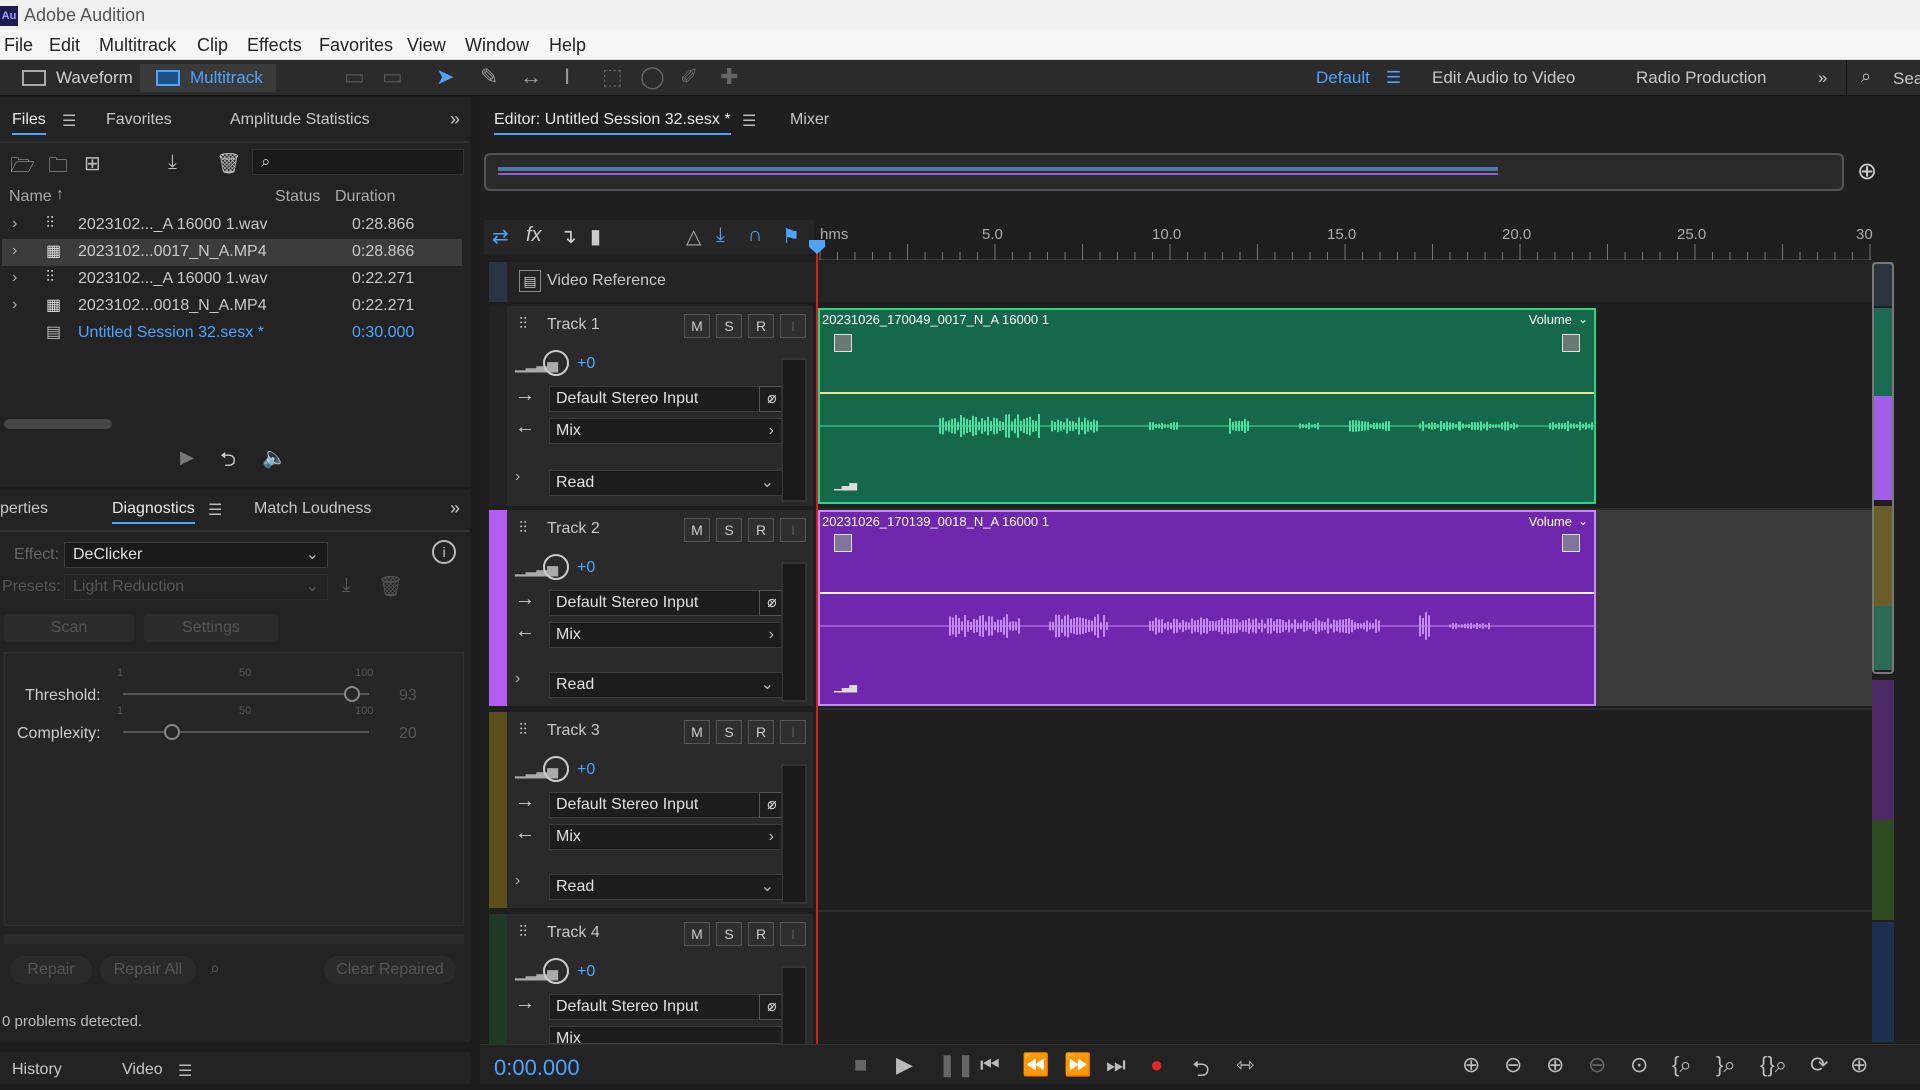  I want to click on loop-preview-icon: ⮌, so click(228, 462).